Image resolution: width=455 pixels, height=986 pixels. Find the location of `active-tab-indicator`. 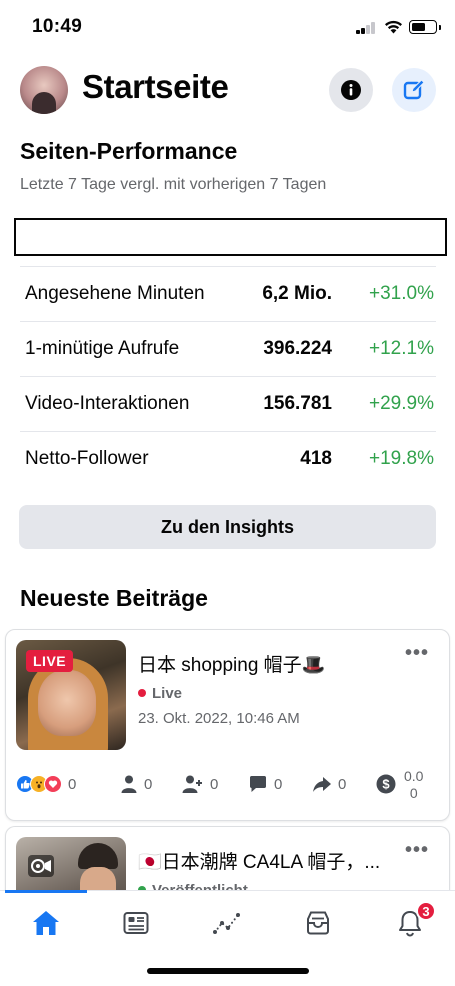

active-tab-indicator is located at coordinates (46, 891).